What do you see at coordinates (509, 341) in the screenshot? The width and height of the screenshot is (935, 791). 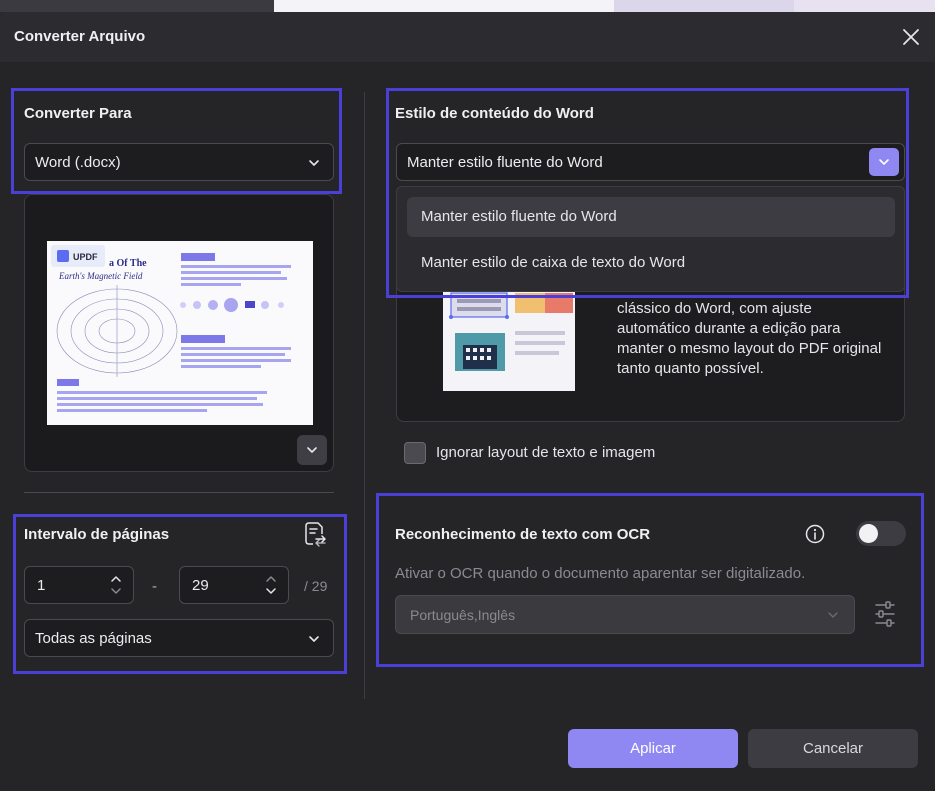 I see `document-layout-illustration` at bounding box center [509, 341].